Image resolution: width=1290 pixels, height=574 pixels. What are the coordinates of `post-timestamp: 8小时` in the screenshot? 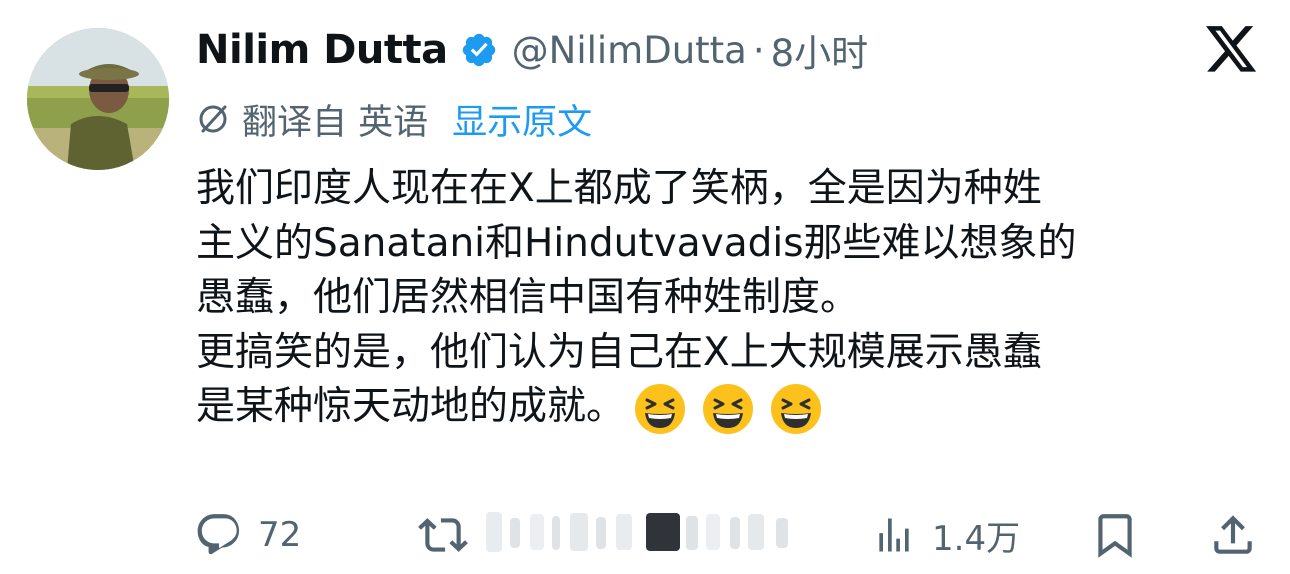 It's located at (820, 50).